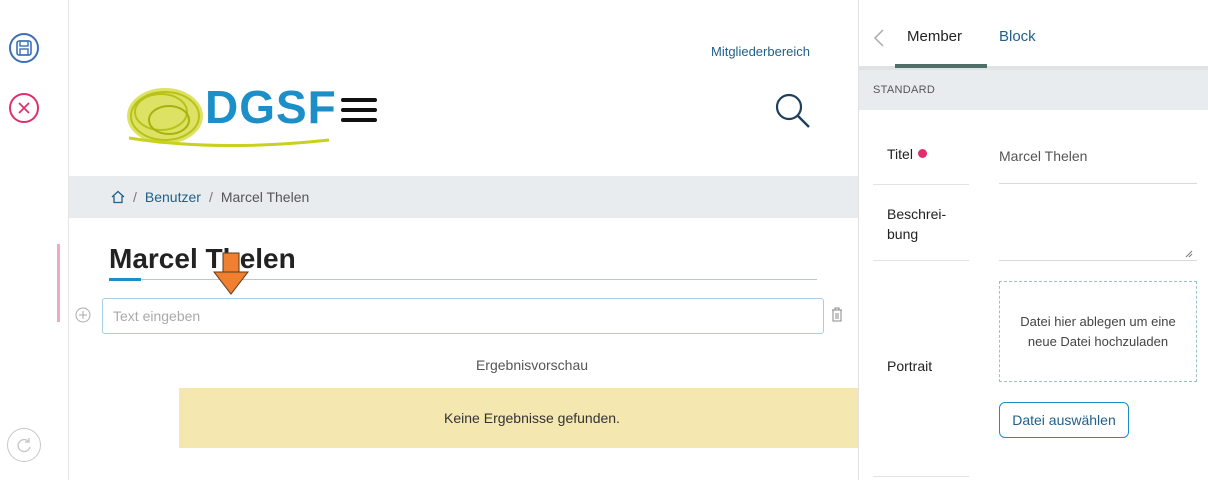 The height and width of the screenshot is (480, 1208). I want to click on chevron-left-icon, so click(879, 38).